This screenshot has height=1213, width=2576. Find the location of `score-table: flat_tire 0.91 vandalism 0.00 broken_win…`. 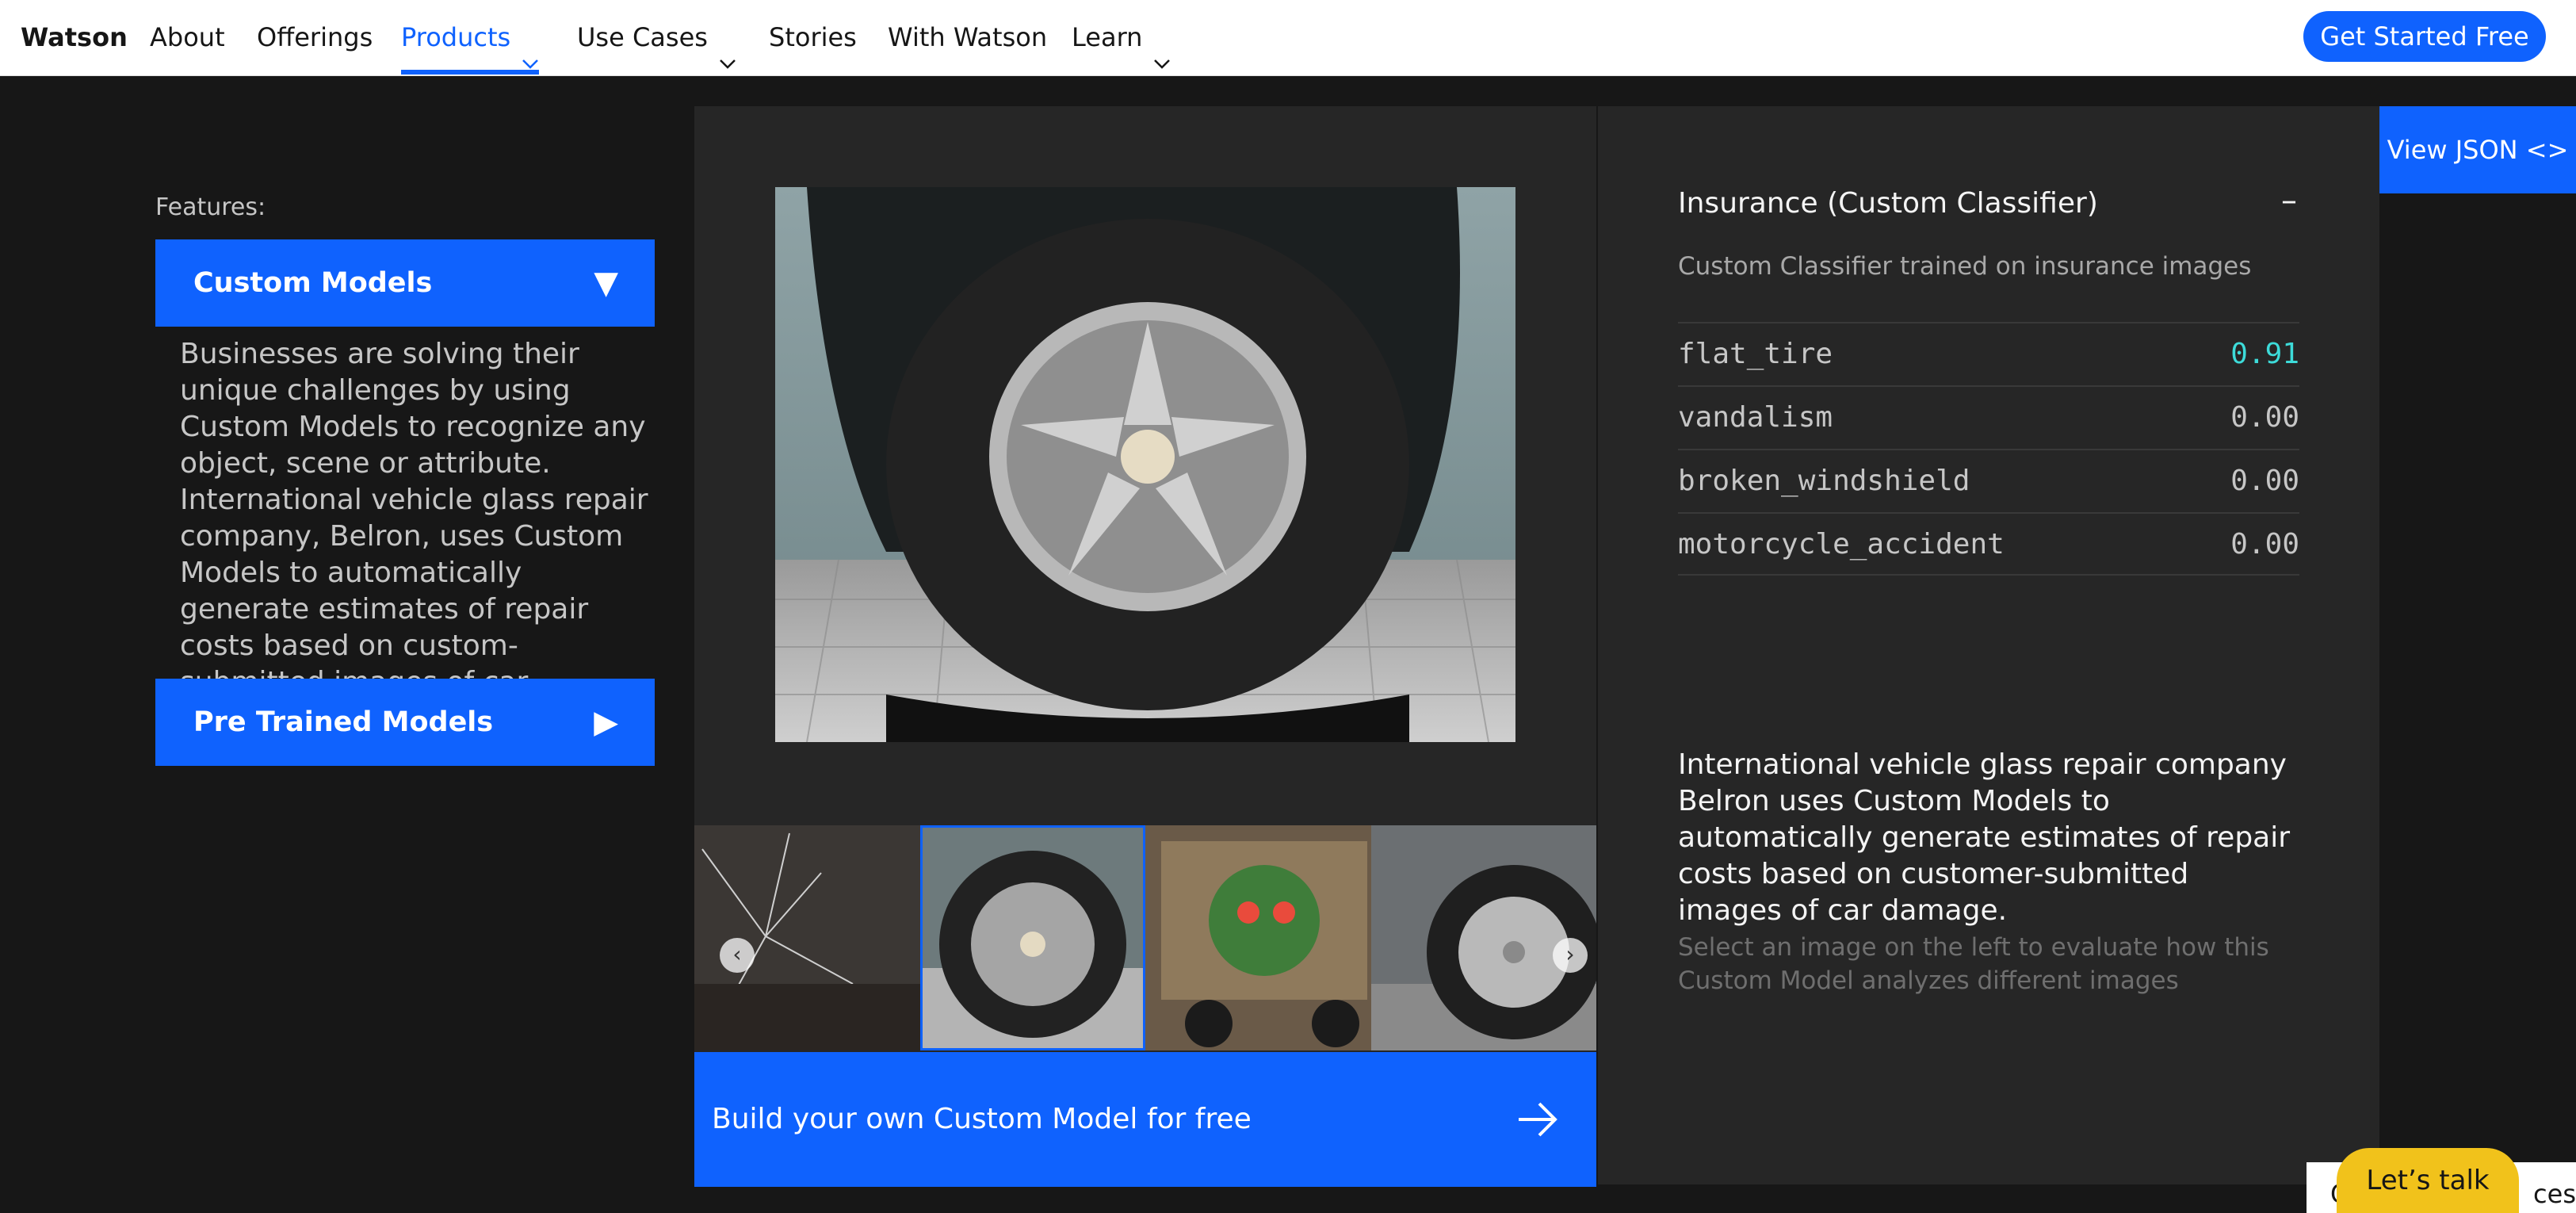

score-table: flat_tire 0.91 vandalism 0.00 broken_win… is located at coordinates (1989, 449).